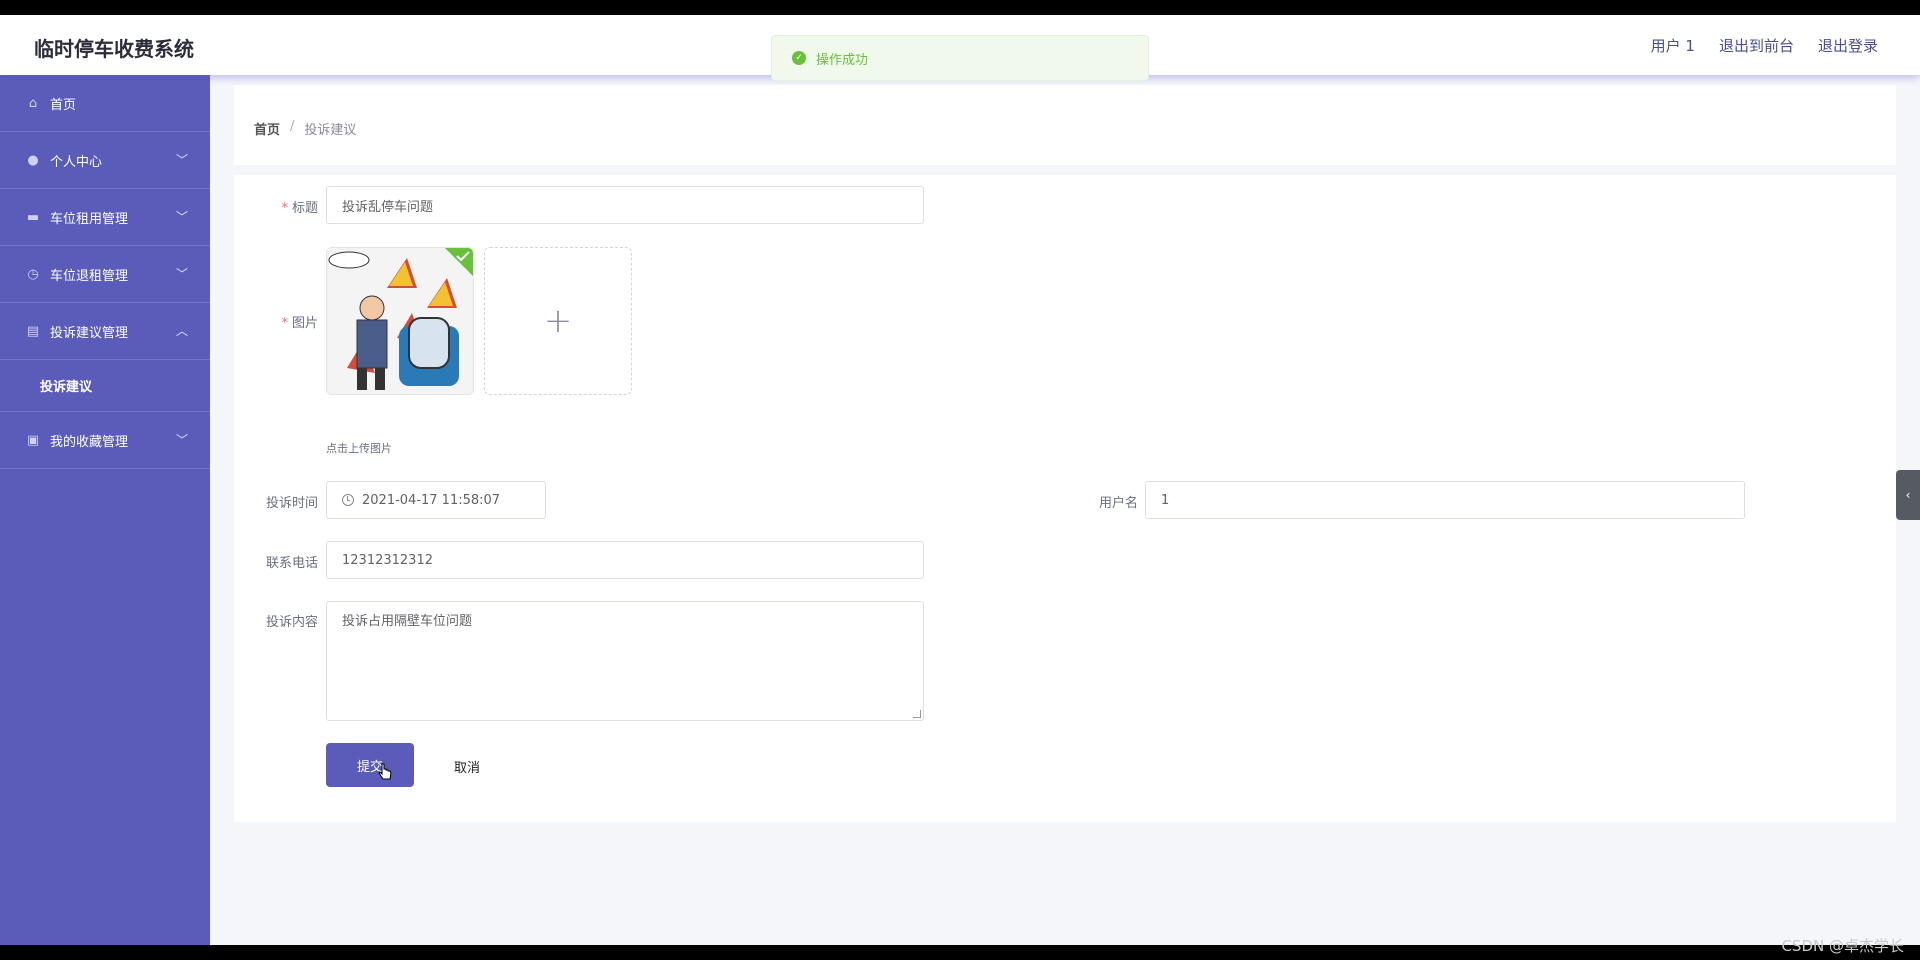 The image size is (1920, 960). I want to click on content-label: 投诉内容, so click(291, 622).